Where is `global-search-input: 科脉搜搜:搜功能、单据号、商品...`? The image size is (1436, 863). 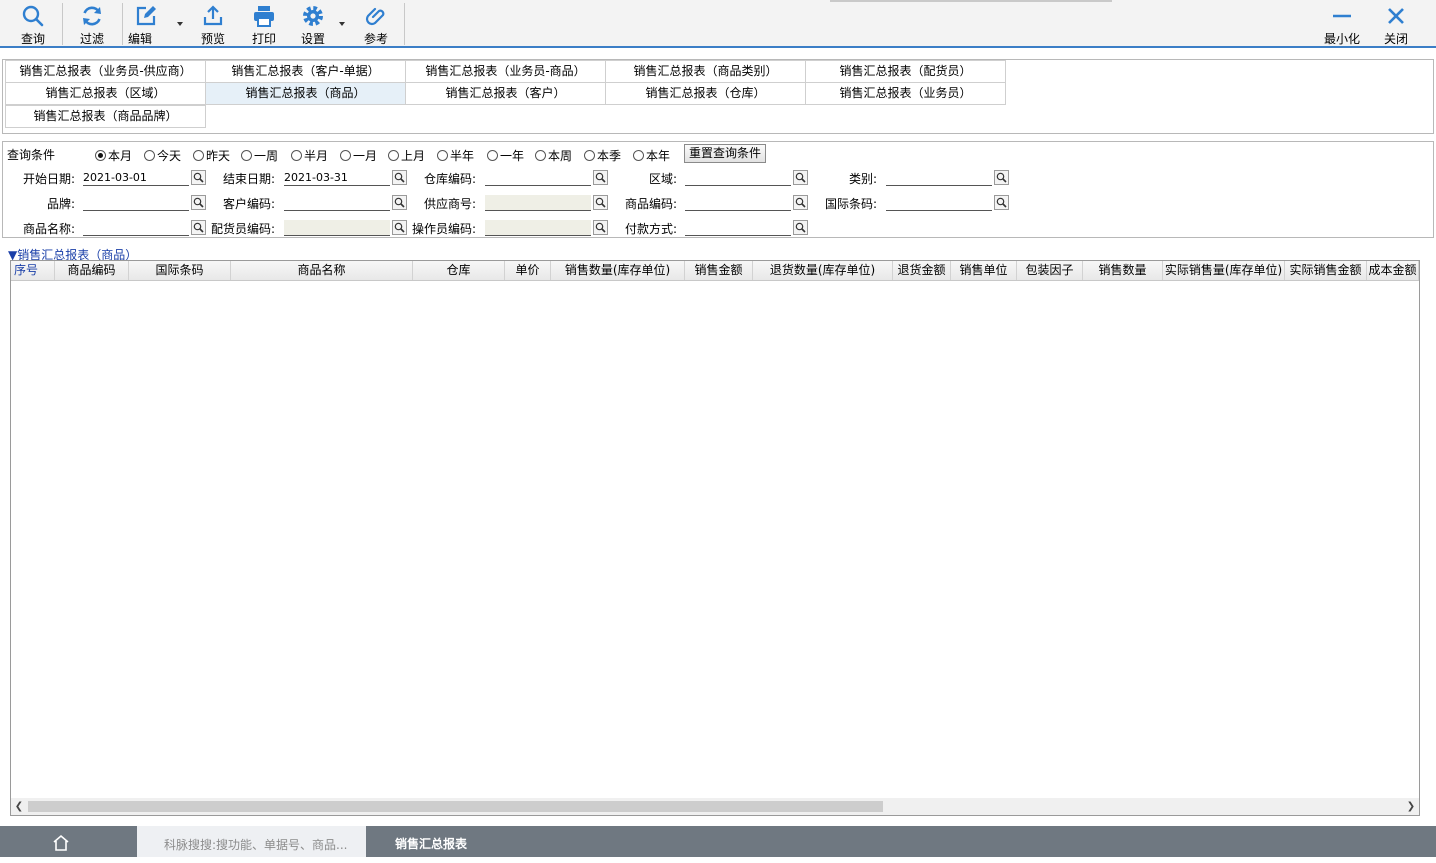
global-search-input: 科脉搜搜:搜功能、单据号、商品... is located at coordinates (251, 841).